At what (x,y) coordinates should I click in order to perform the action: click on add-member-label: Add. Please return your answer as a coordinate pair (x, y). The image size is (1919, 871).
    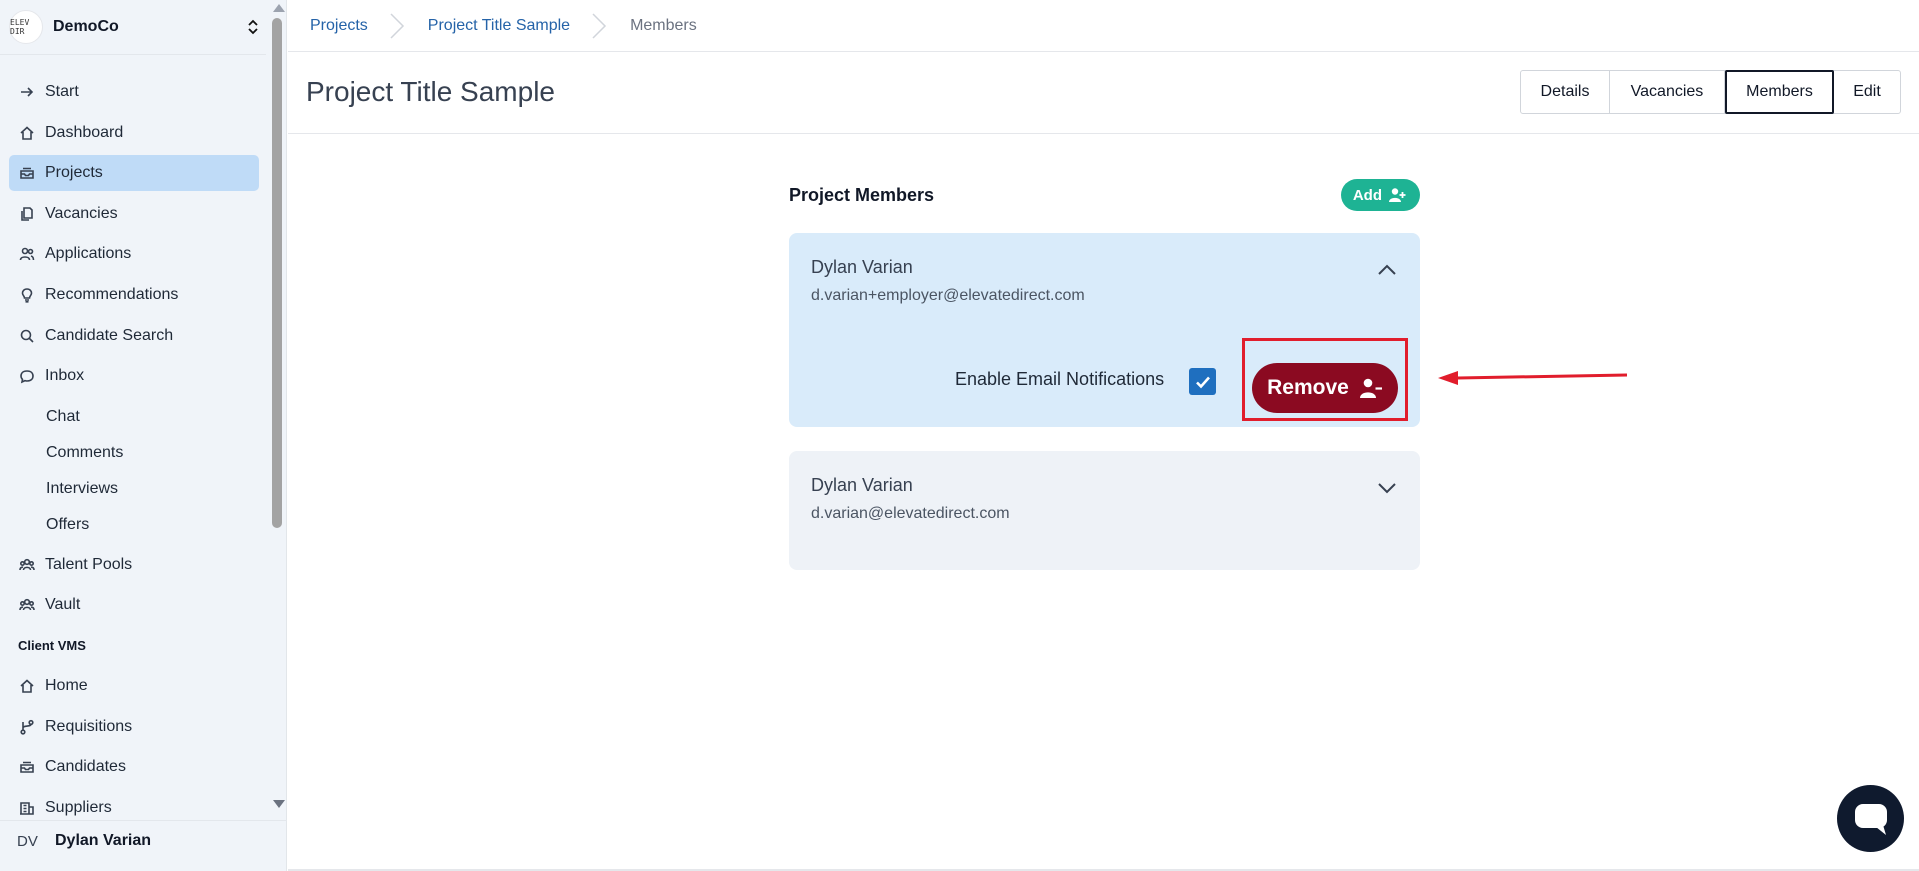
    Looking at the image, I should click on (1367, 195).